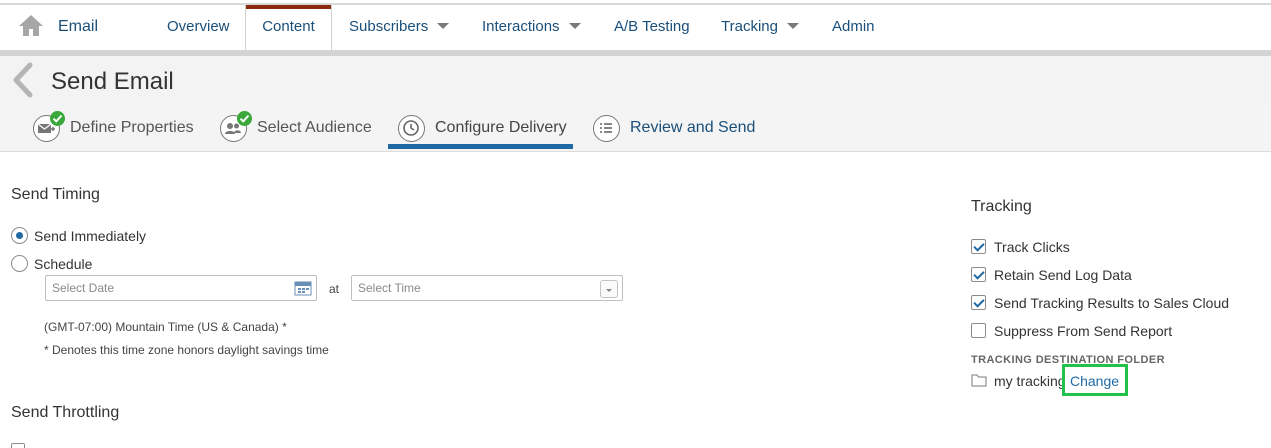 The height and width of the screenshot is (448, 1271). I want to click on date-input, so click(152, 288).